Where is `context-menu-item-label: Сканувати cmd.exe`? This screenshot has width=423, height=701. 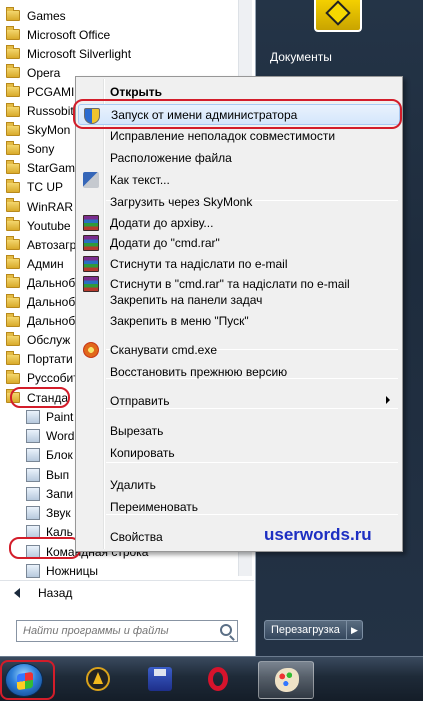
context-menu-item-label: Сканувати cmd.exe is located at coordinates (164, 349).